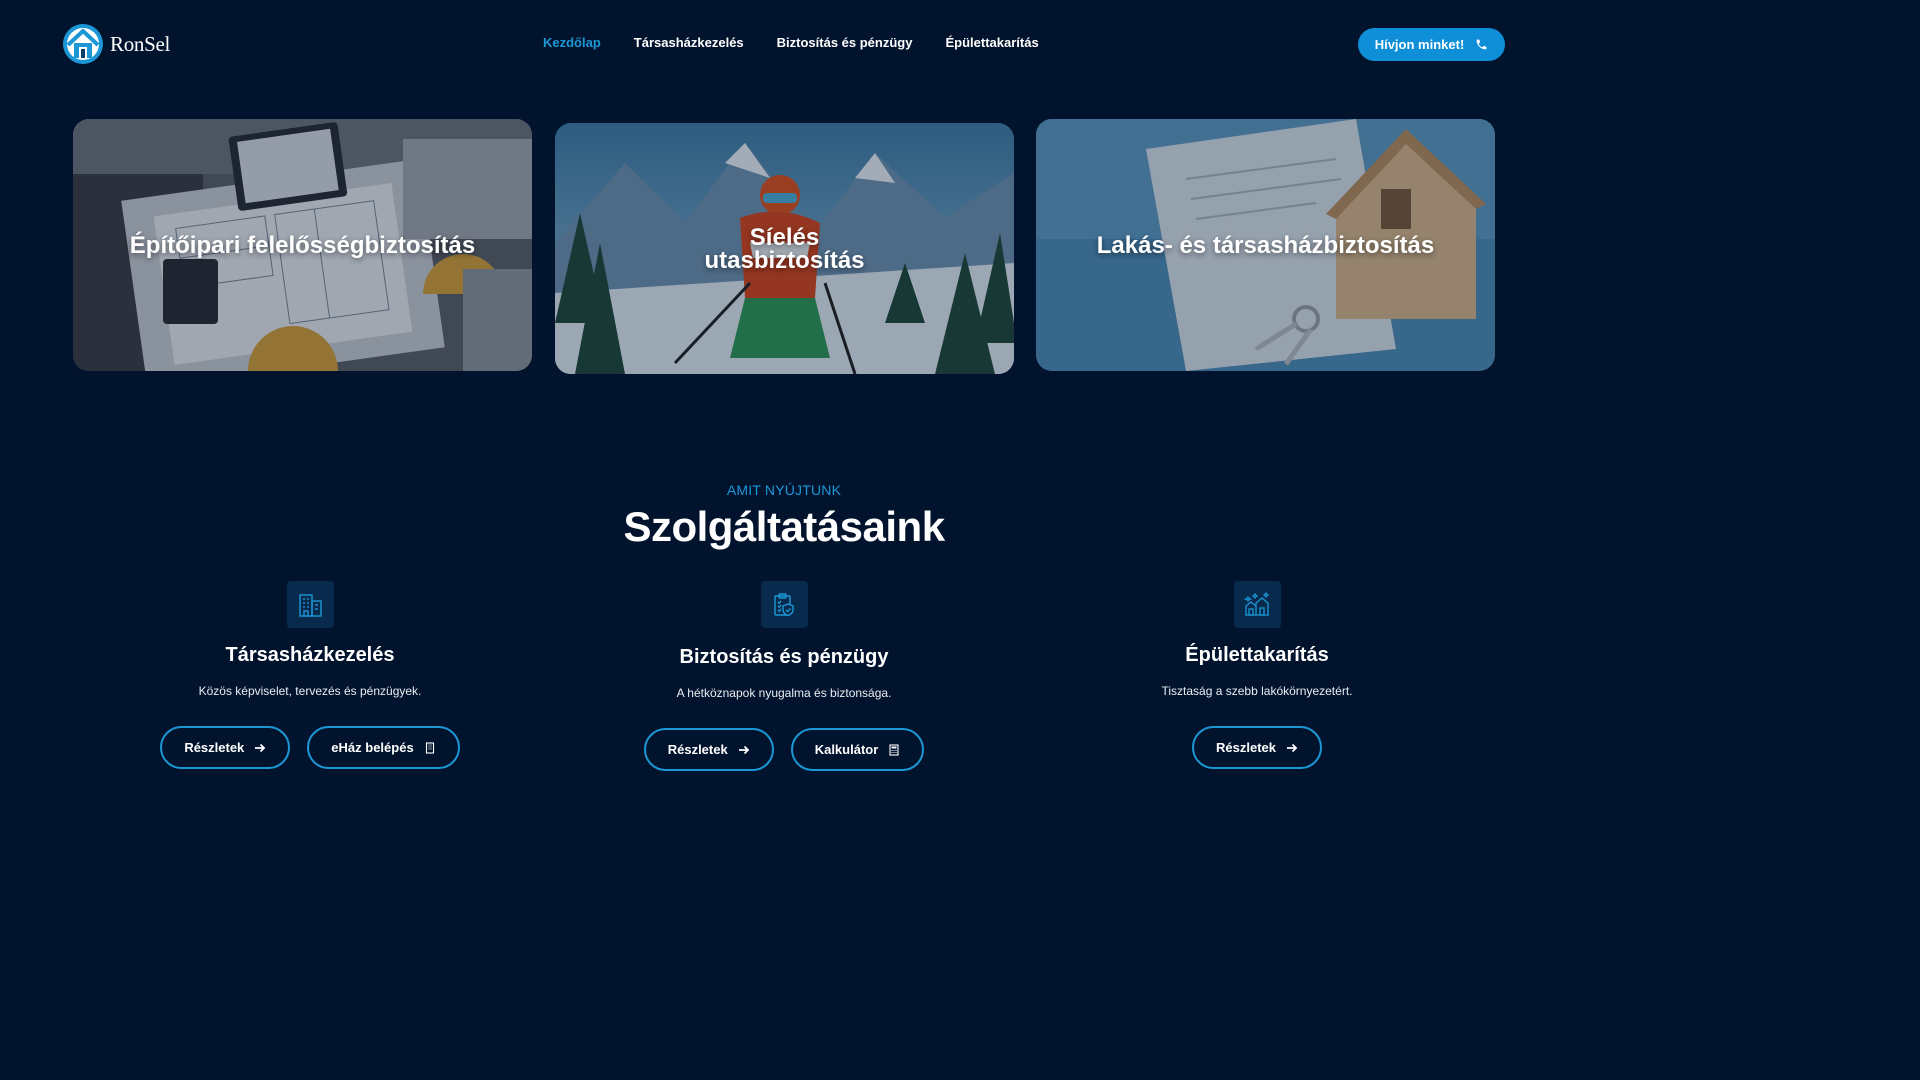 The height and width of the screenshot is (1080, 1920). I want to click on hero-card-home-insurance: Lakás- és társasházbiztosítás, so click(1265, 245).